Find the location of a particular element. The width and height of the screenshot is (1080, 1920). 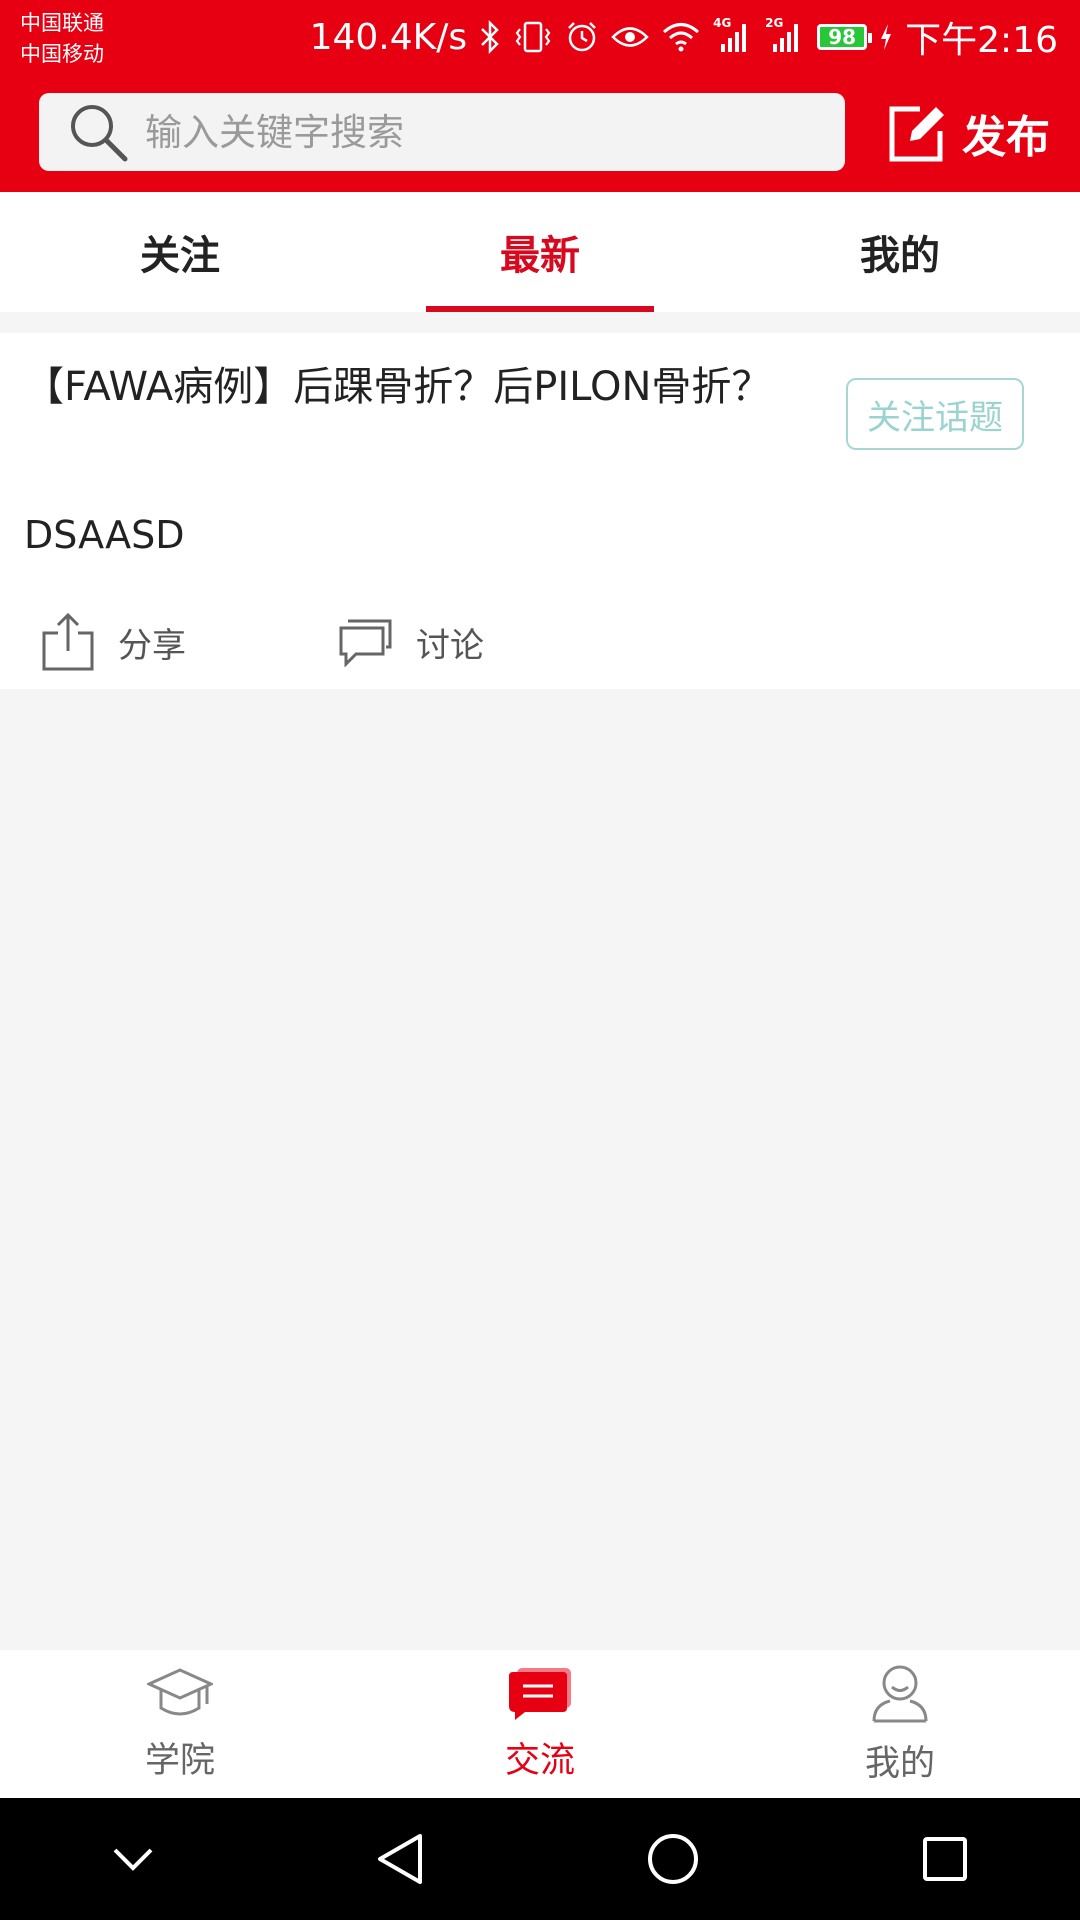

system-nav-bar is located at coordinates (540, 1859).